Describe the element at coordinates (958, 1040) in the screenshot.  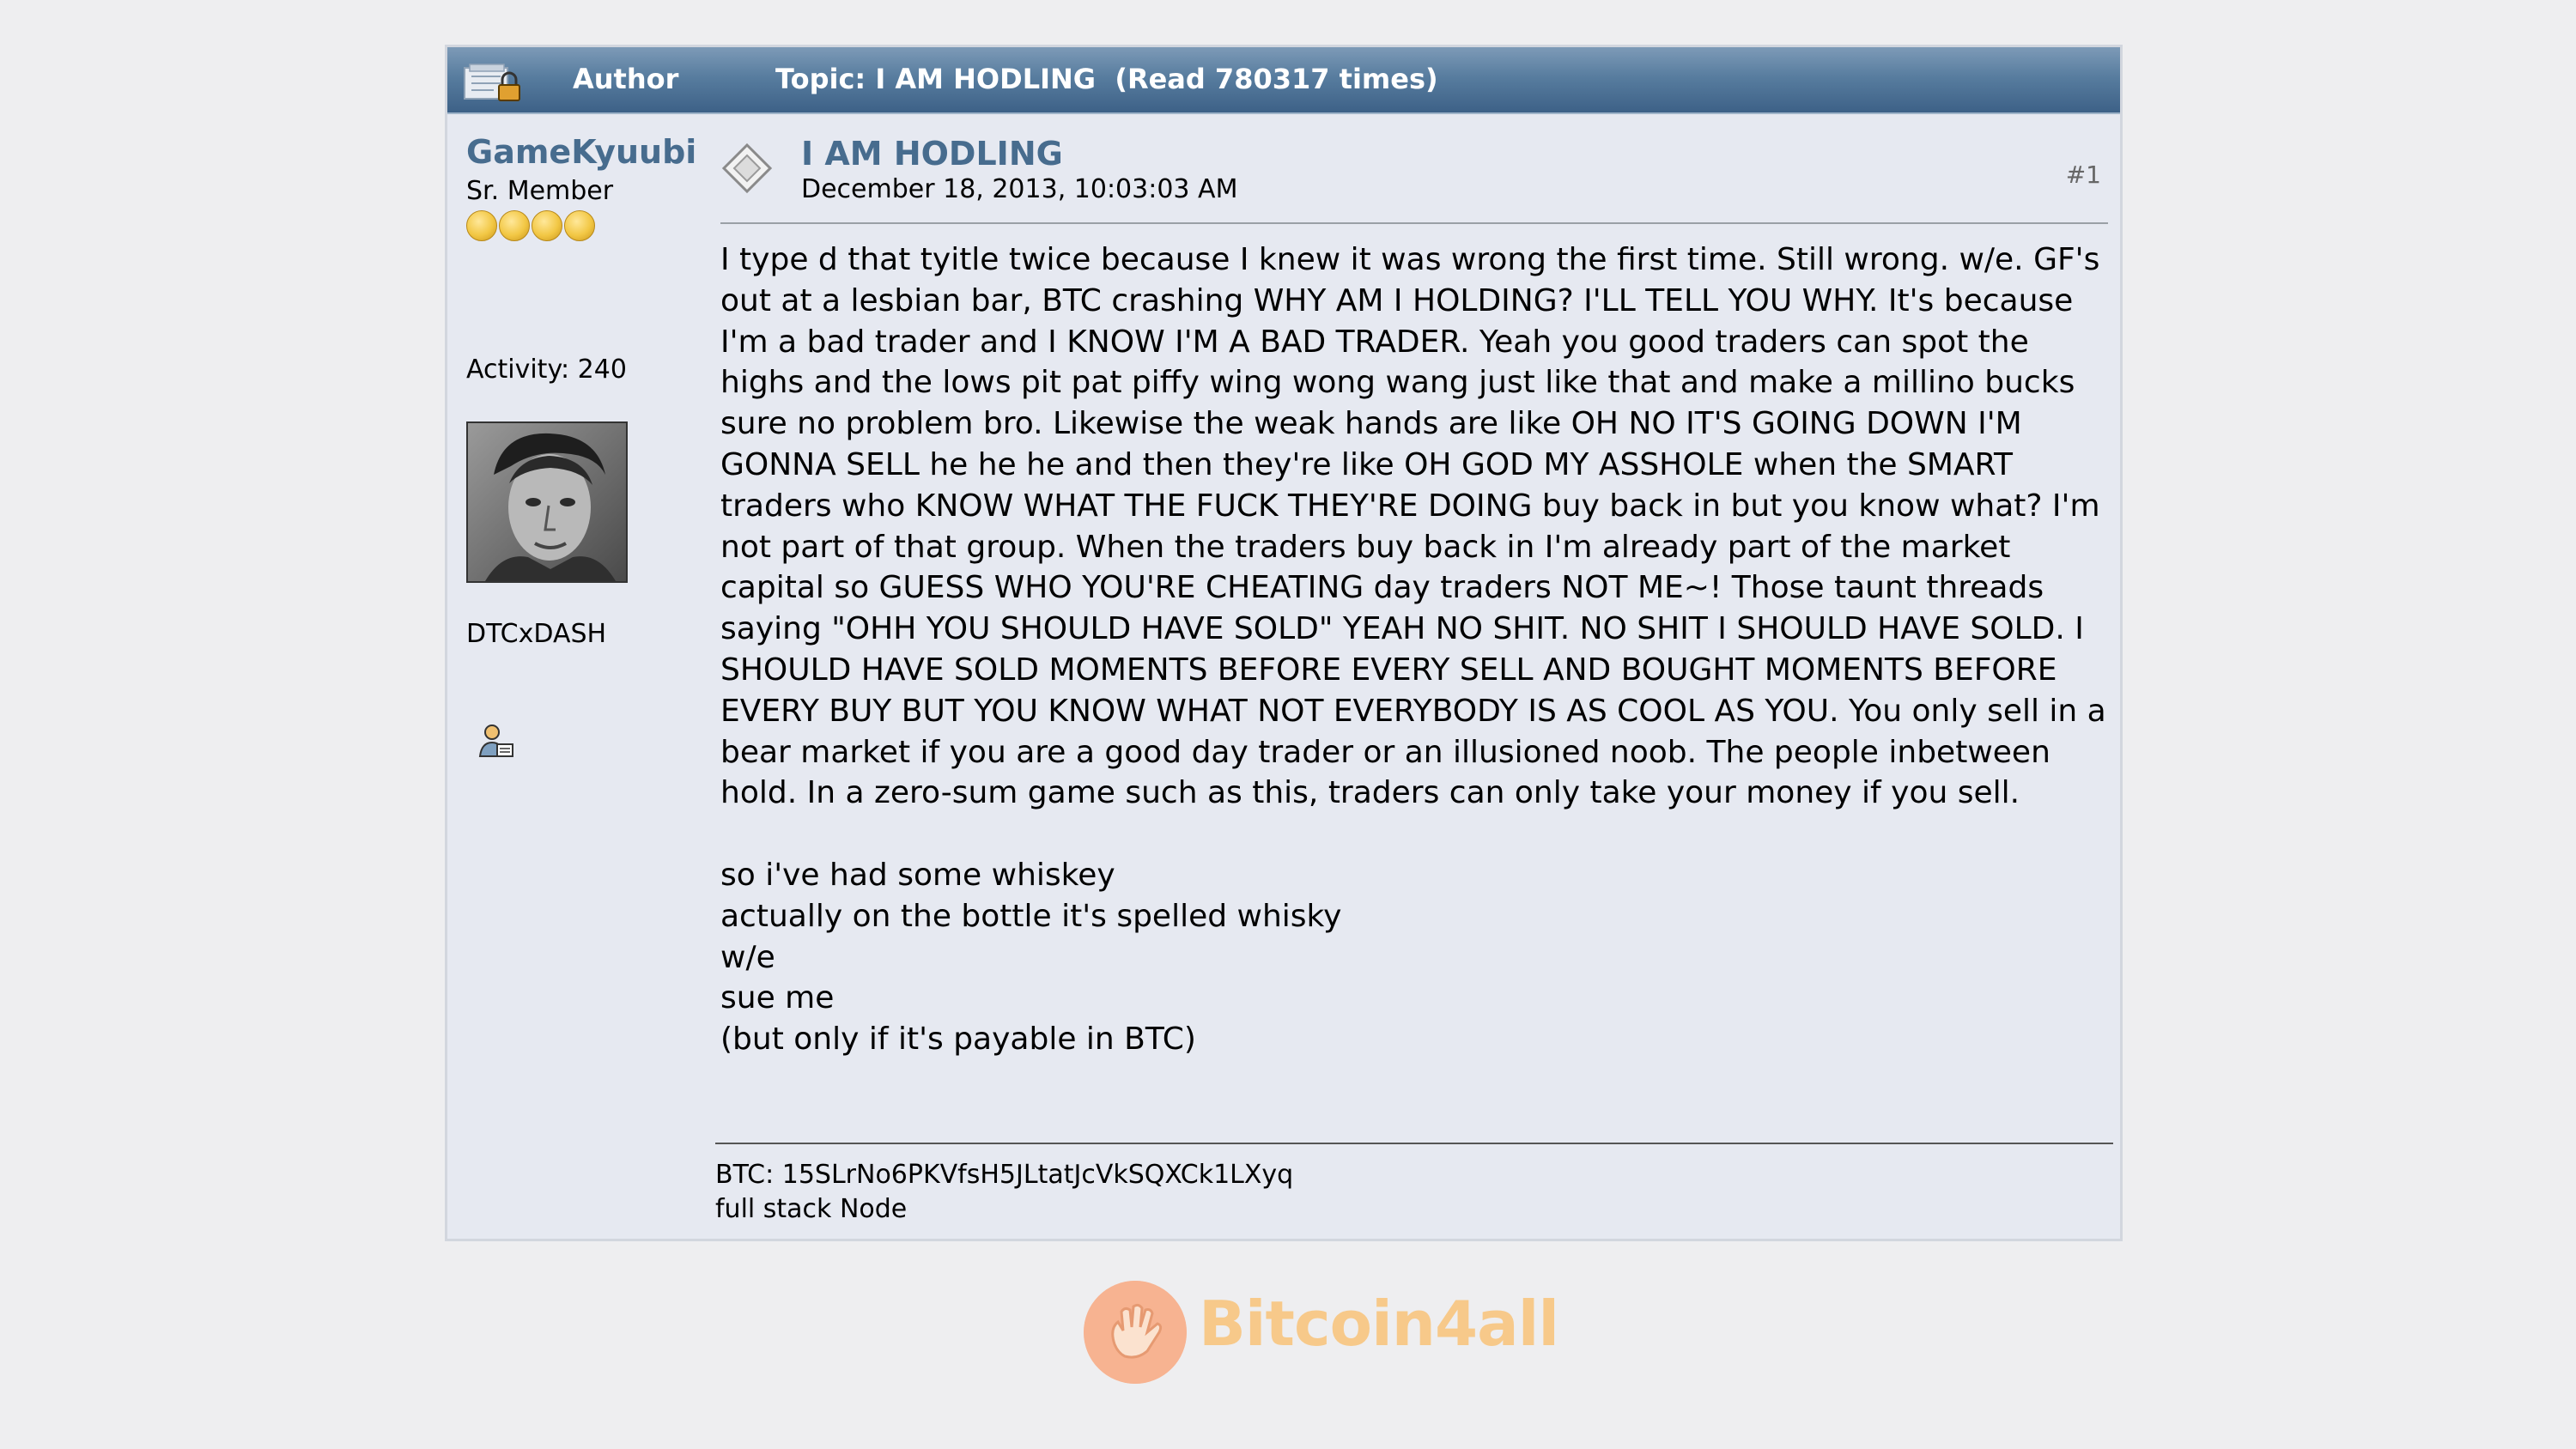
I see `post-line: (but only if it's payable in BTC)` at that location.